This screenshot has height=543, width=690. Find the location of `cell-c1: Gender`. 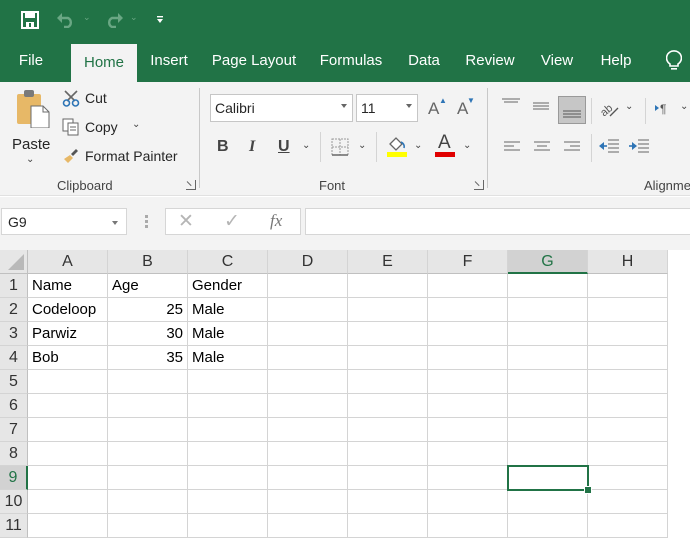

cell-c1: Gender is located at coordinates (228, 286).